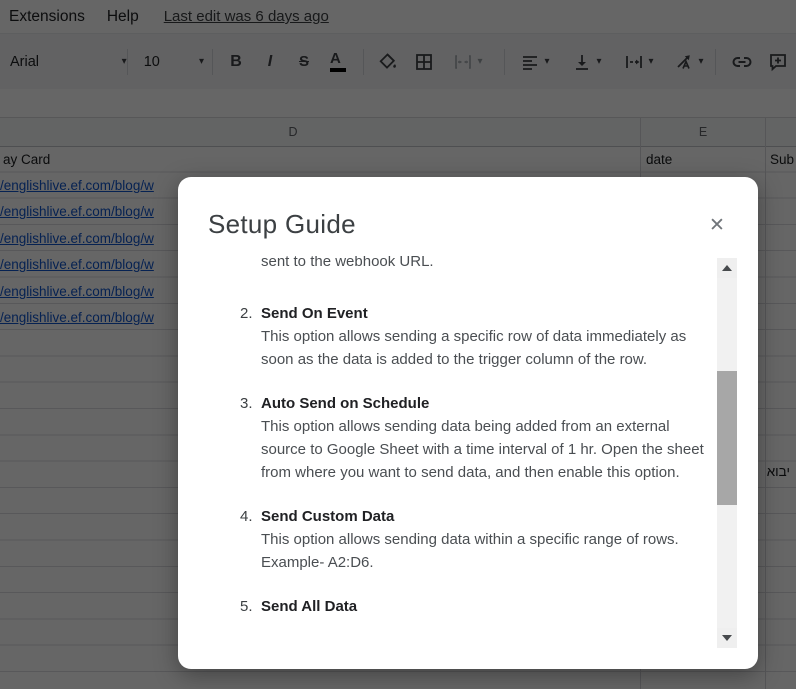 The height and width of the screenshot is (689, 796). What do you see at coordinates (309, 606) in the screenshot?
I see `section-title: Send All Data` at bounding box center [309, 606].